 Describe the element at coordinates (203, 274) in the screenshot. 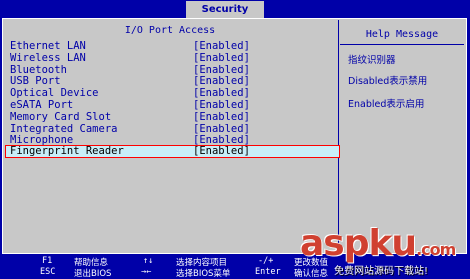

I see `leftright-desc: 选择BIOS菜单` at that location.